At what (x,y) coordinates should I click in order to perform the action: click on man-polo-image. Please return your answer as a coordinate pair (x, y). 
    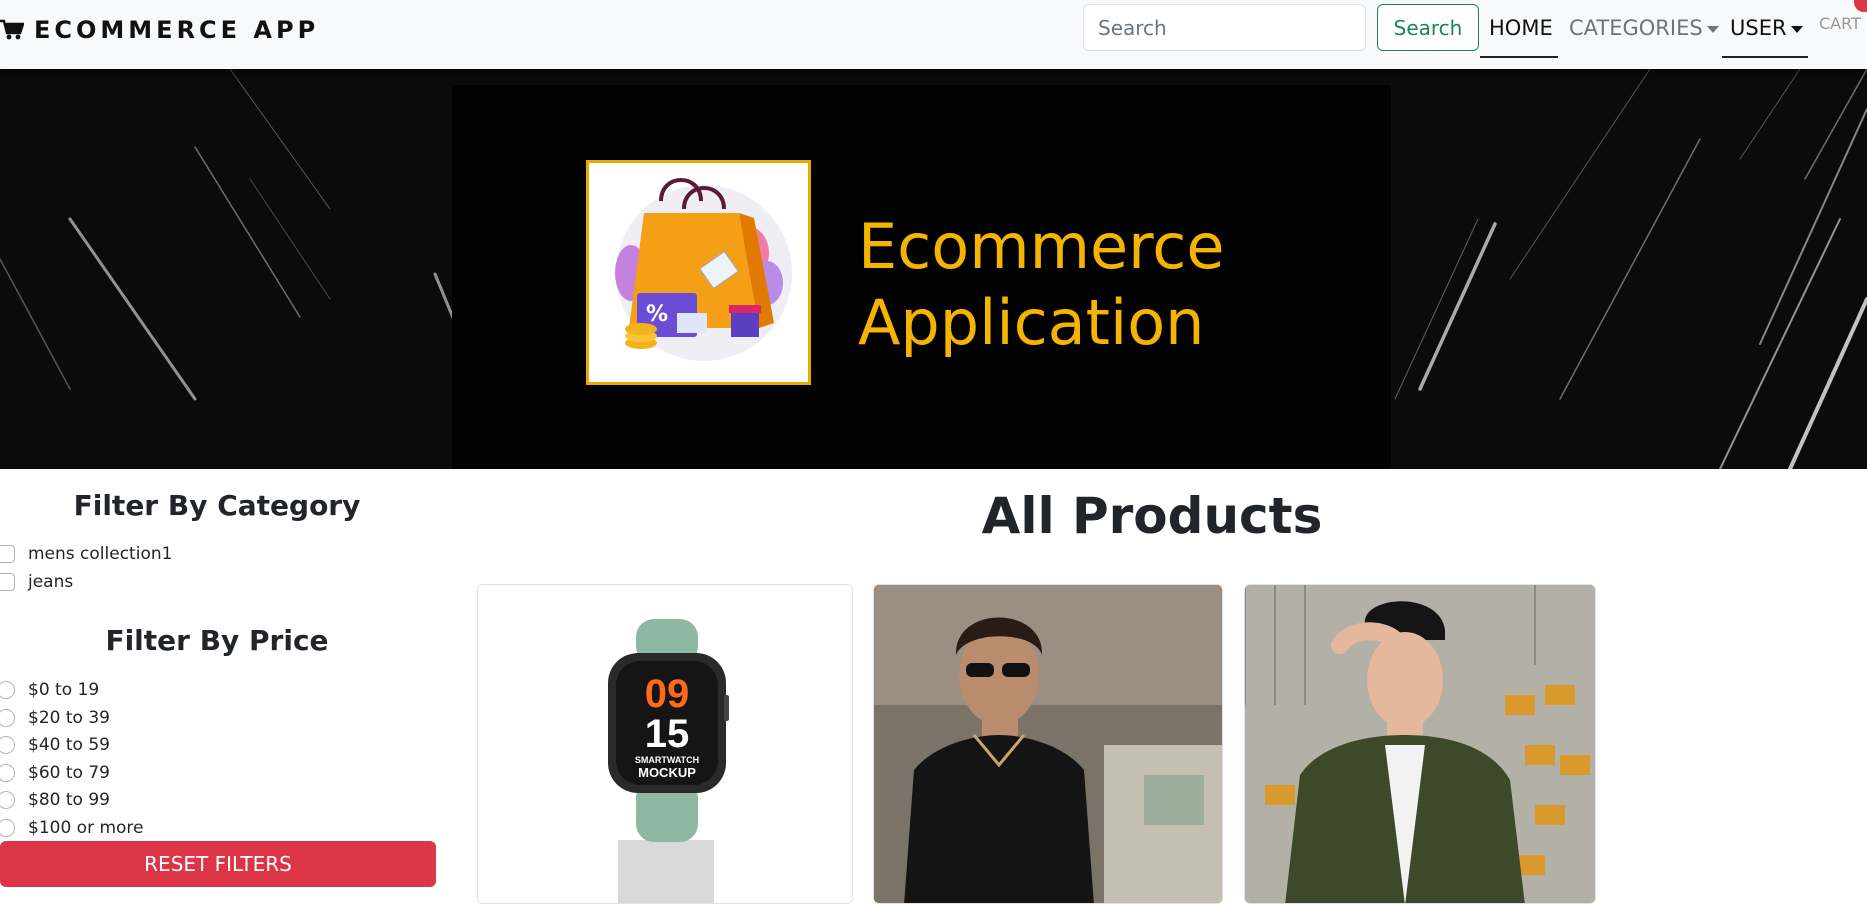
    Looking at the image, I should click on (1048, 744).